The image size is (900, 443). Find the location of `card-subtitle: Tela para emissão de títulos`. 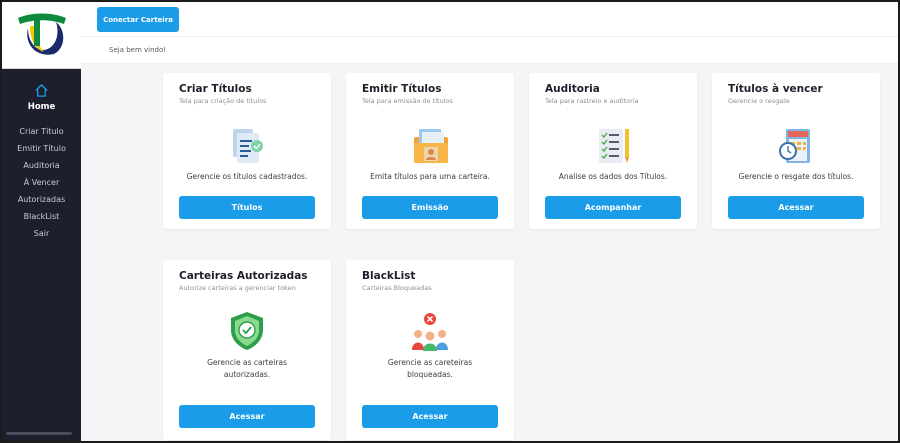

card-subtitle: Tela para emissão de títulos is located at coordinates (407, 101).